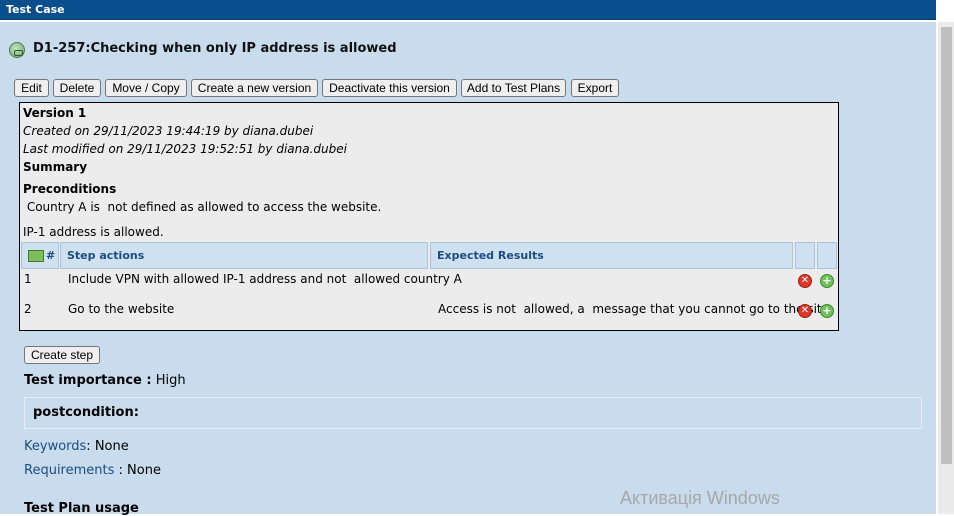 The height and width of the screenshot is (516, 954). I want to click on requirements-value: None, so click(144, 470).